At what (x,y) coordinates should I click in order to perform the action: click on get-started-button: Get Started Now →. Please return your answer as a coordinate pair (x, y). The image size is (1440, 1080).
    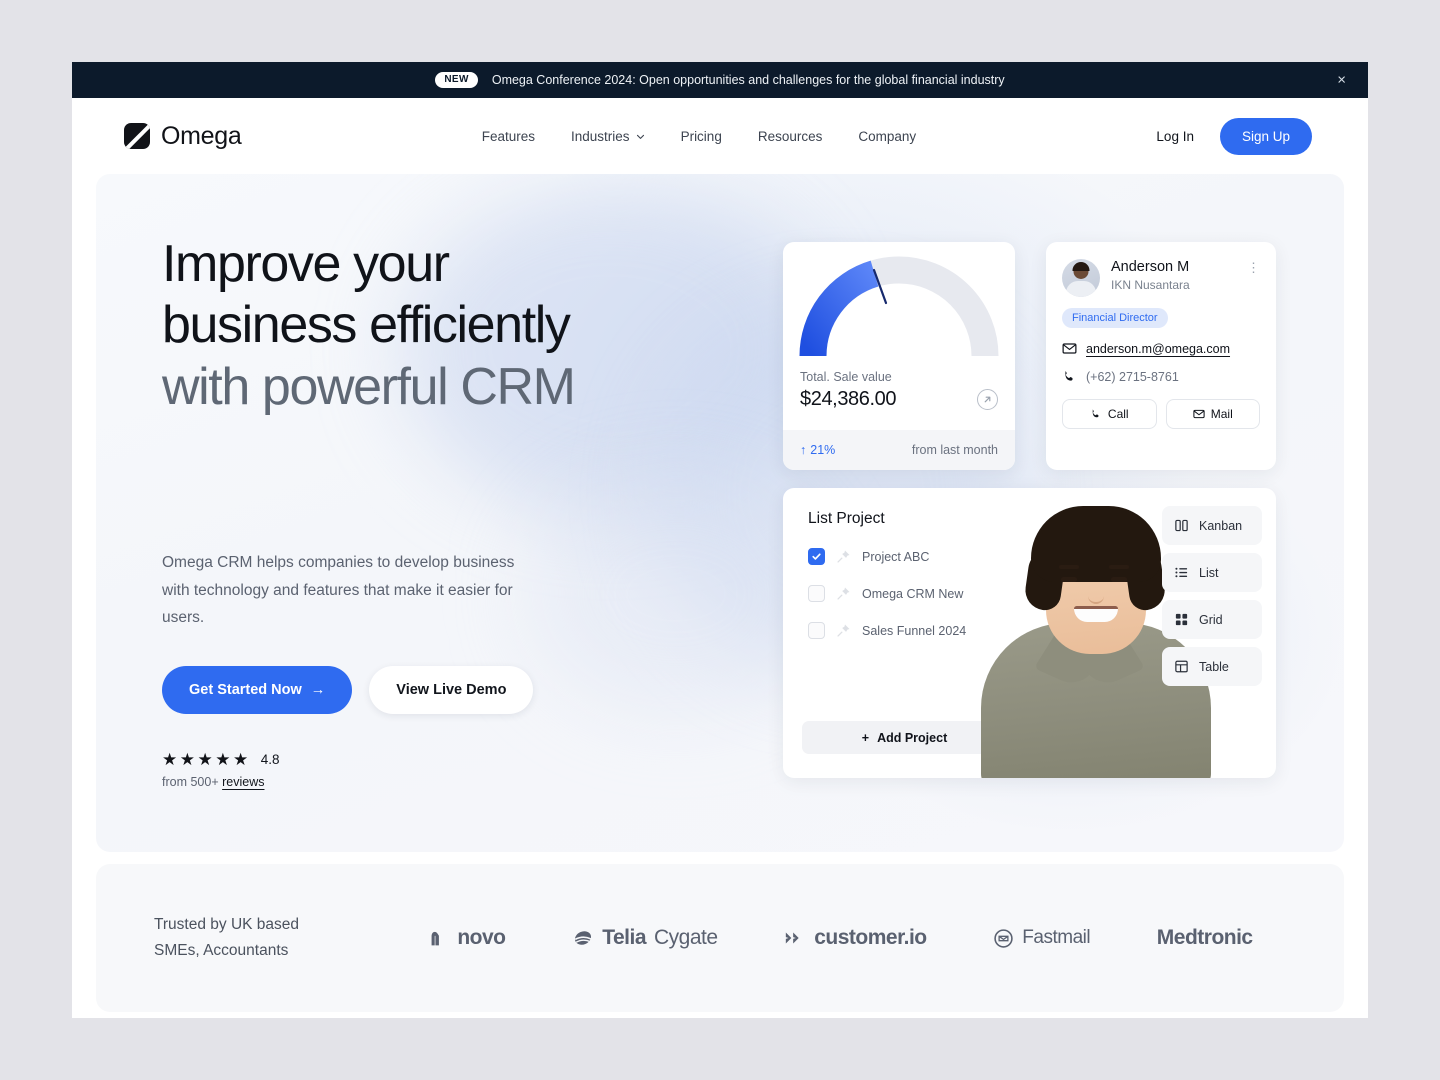
    Looking at the image, I should click on (257, 689).